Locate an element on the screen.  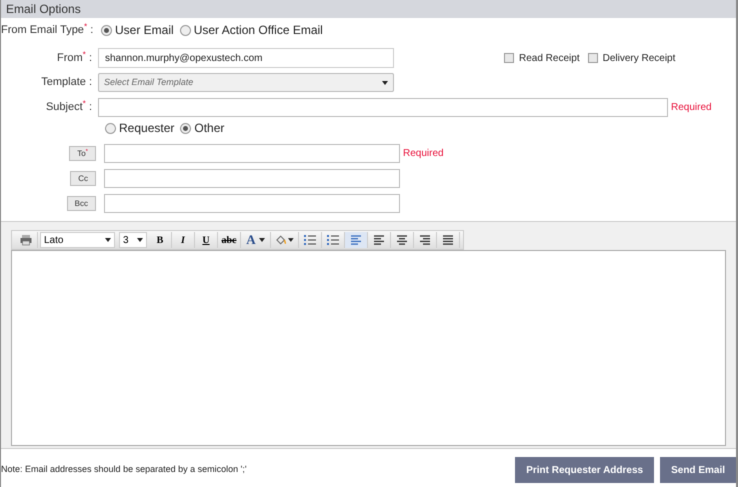
template-dropdown: Select Email Template is located at coordinates (246, 82).